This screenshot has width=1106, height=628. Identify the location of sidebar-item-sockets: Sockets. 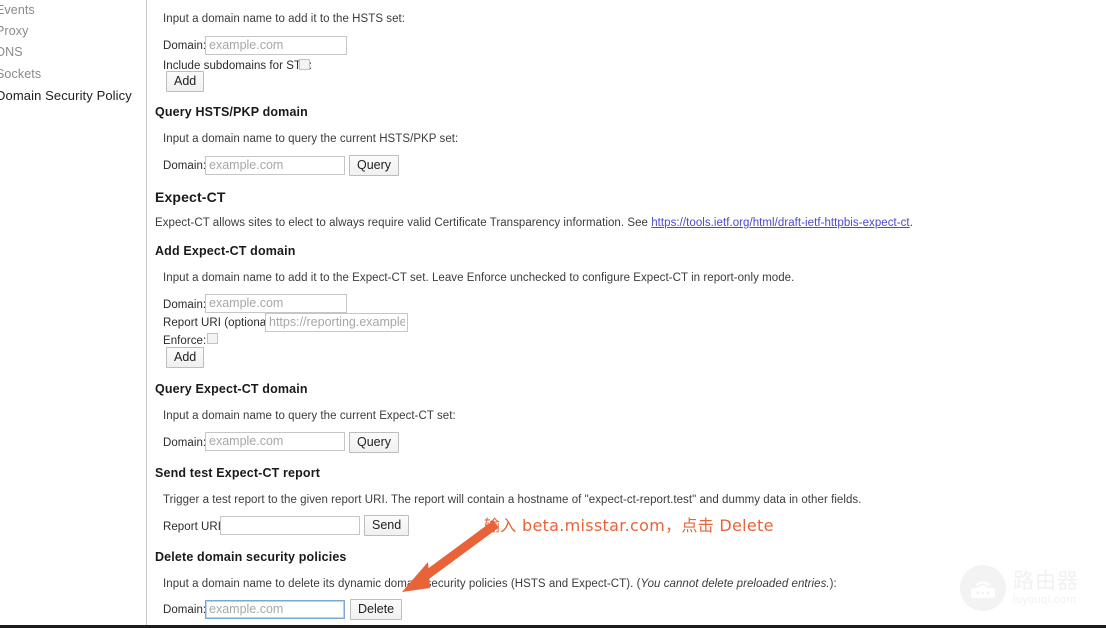
(20, 75).